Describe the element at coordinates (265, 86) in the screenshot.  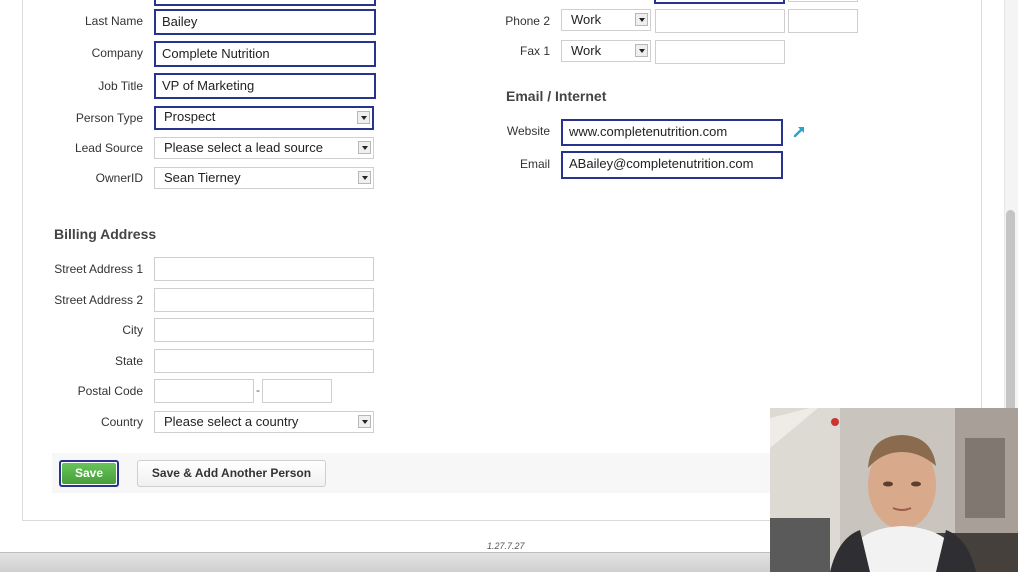
I see `job-title-field: VP of Marketing` at that location.